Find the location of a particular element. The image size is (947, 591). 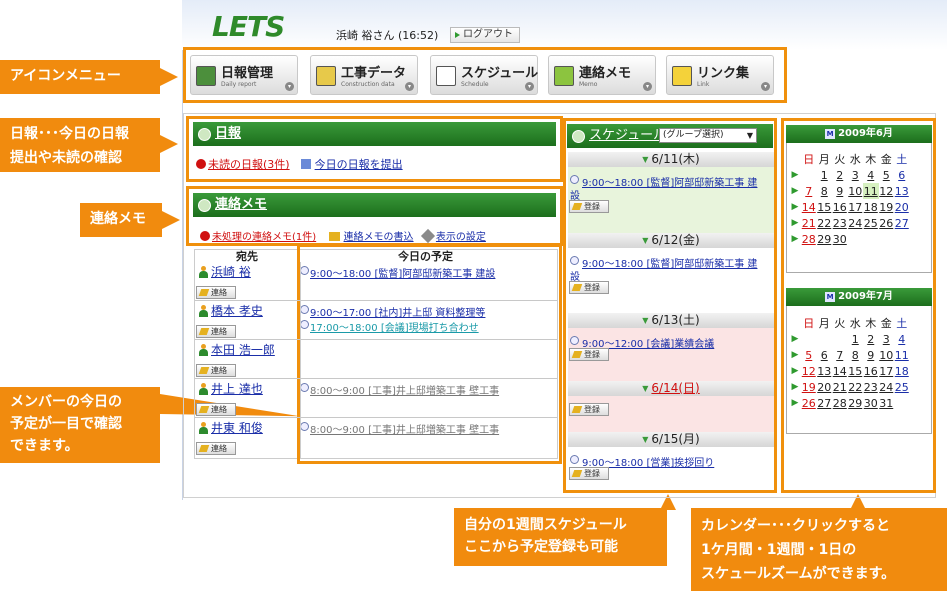

day-header: 6/13(土) is located at coordinates (671, 320).